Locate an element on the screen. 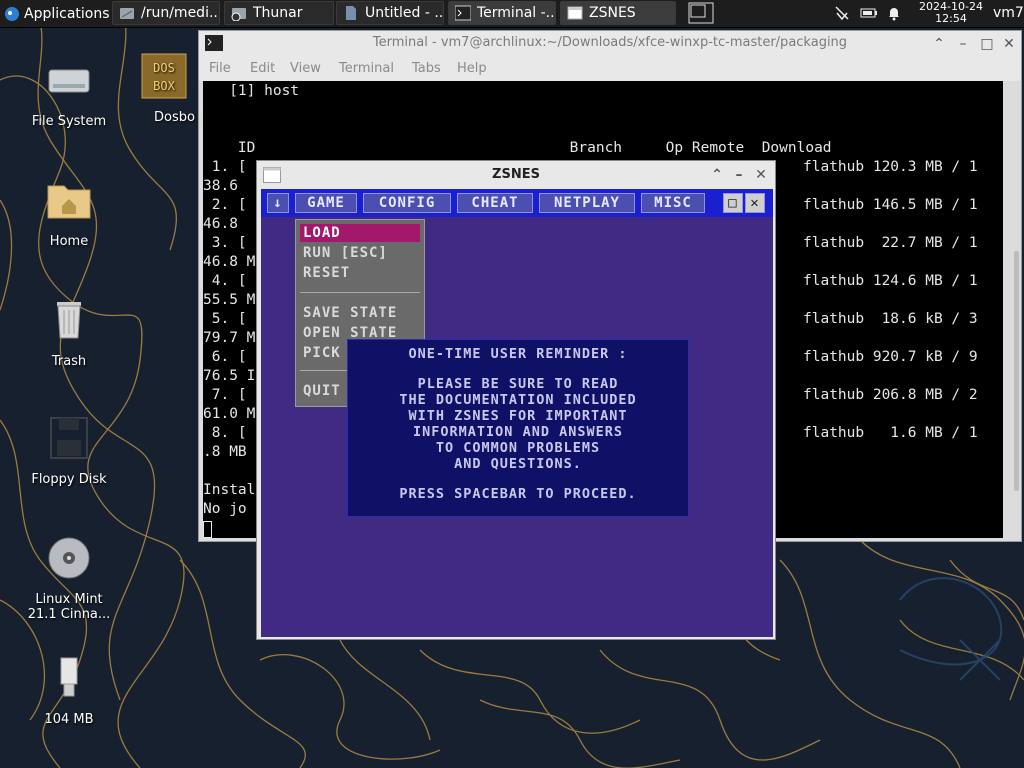  workspace-switcher-icon is located at coordinates (701, 13).